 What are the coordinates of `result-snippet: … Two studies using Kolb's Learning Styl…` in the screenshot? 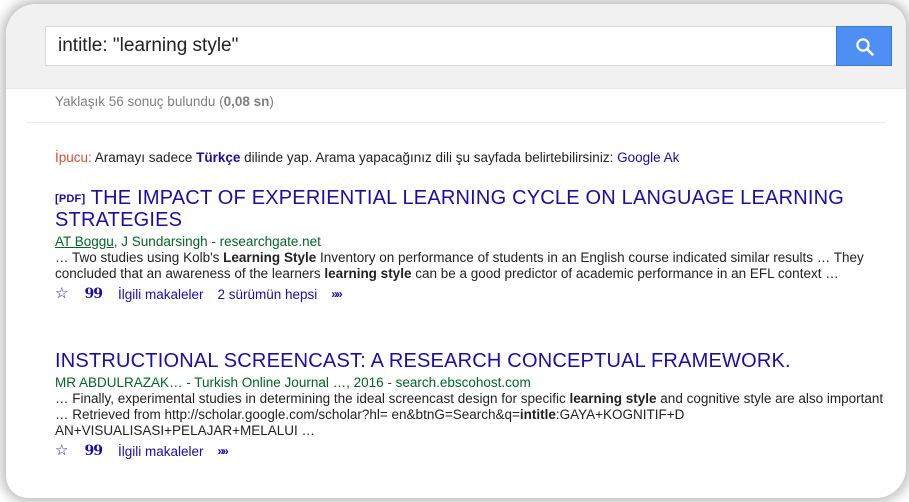 It's located at (459, 265).